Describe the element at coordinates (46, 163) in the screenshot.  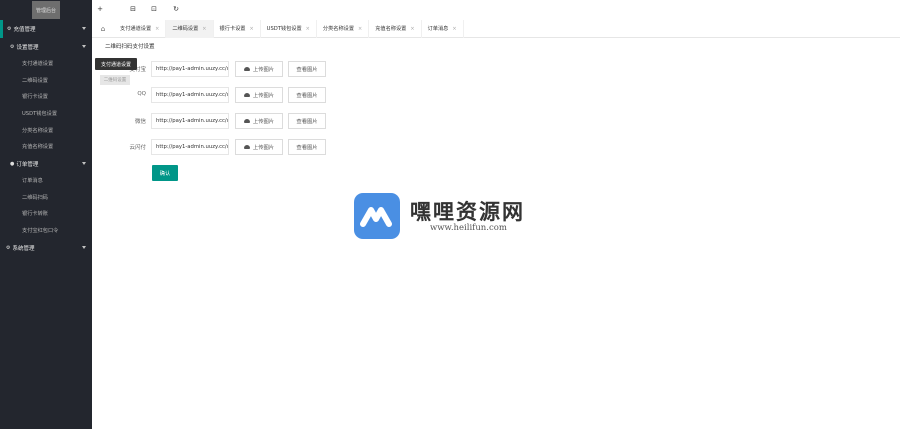
I see `sidebar-sub-orders: ● 订单管理` at that location.